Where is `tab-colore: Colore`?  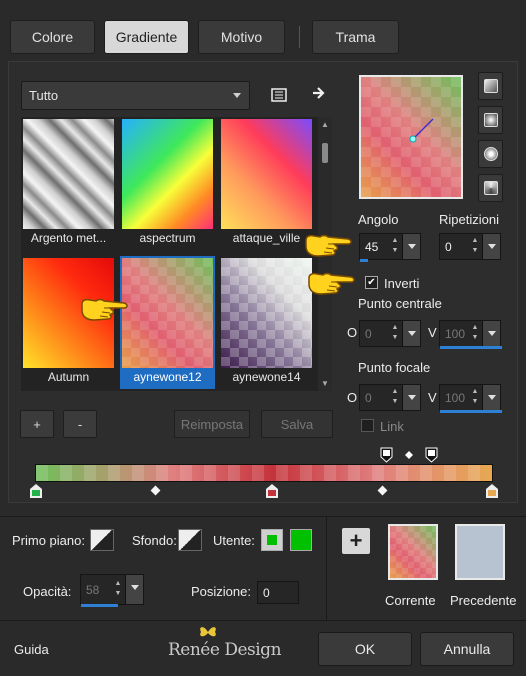 tab-colore: Colore is located at coordinates (52, 37).